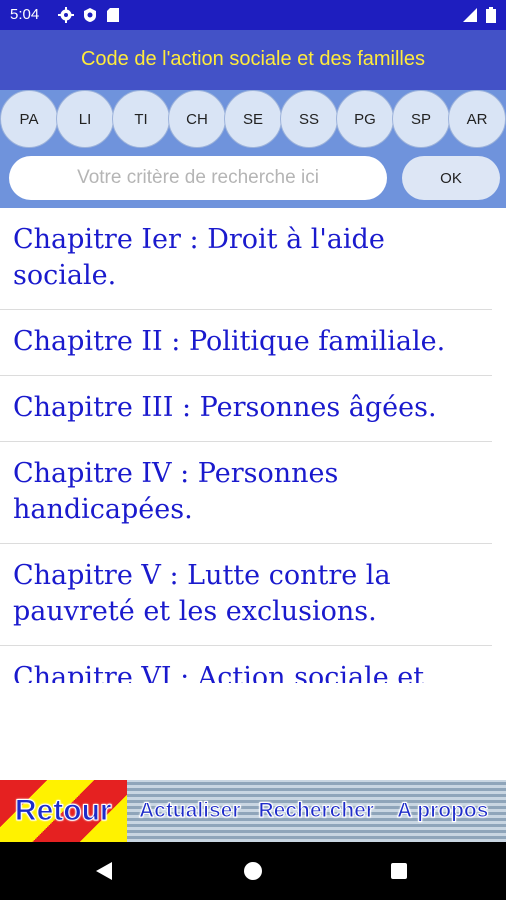  I want to click on list-item: Chapitre III : Personnes âgées., so click(246, 409).